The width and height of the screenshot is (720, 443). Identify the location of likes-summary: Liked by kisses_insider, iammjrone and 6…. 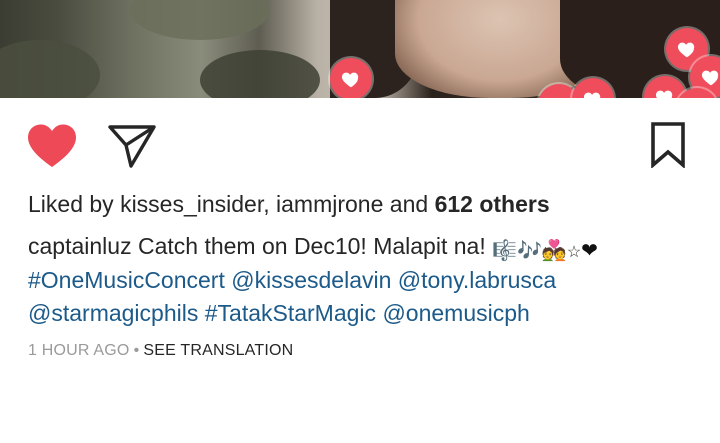
(289, 204).